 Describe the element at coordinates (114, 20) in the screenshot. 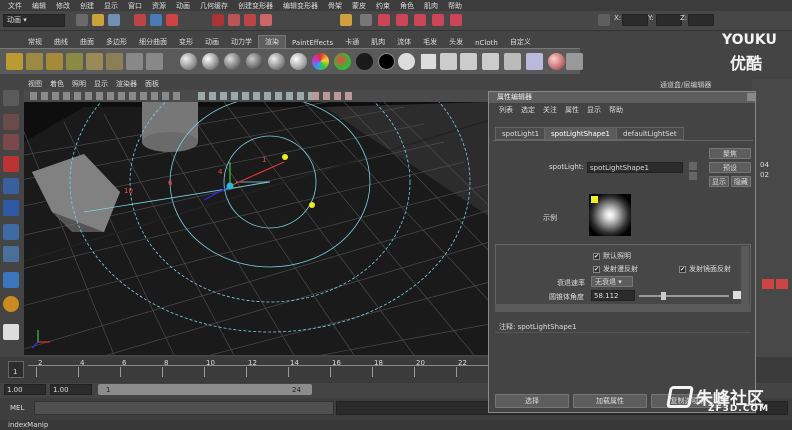

I see `save-scene-icon` at that location.